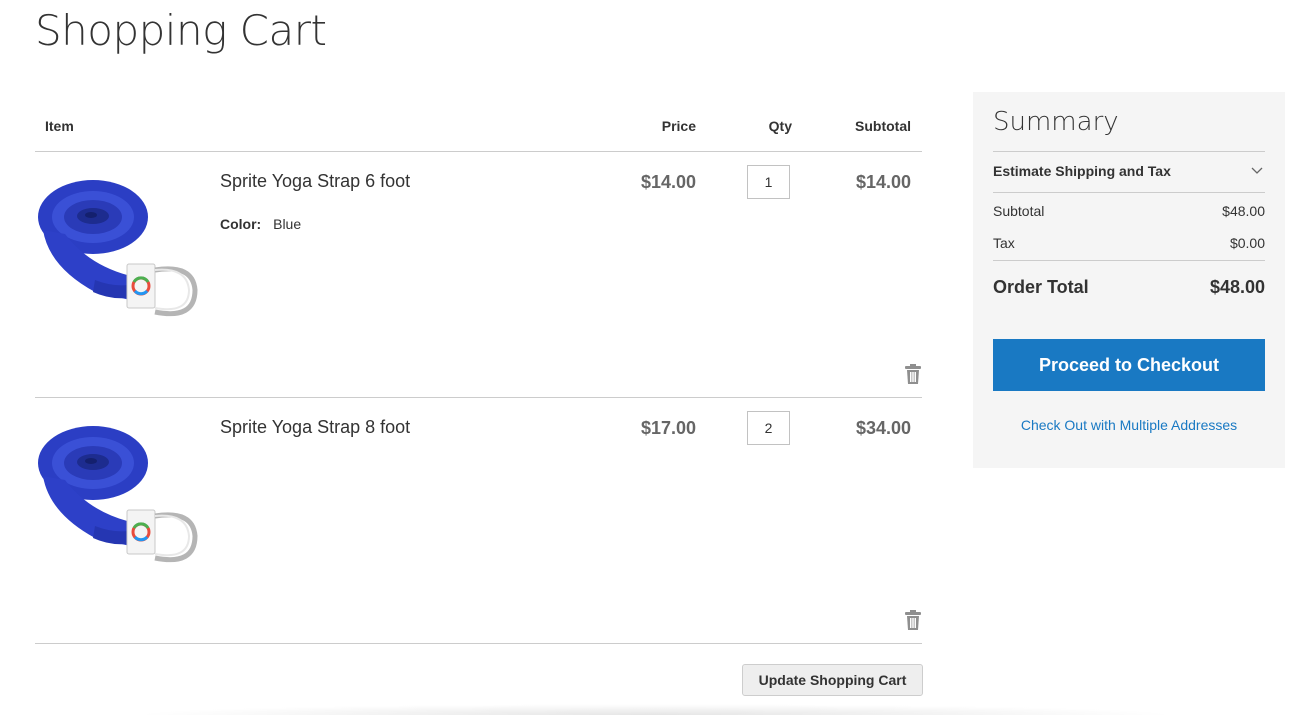 The height and width of the screenshot is (715, 1307). I want to click on summary-title: Summary, so click(1056, 122).